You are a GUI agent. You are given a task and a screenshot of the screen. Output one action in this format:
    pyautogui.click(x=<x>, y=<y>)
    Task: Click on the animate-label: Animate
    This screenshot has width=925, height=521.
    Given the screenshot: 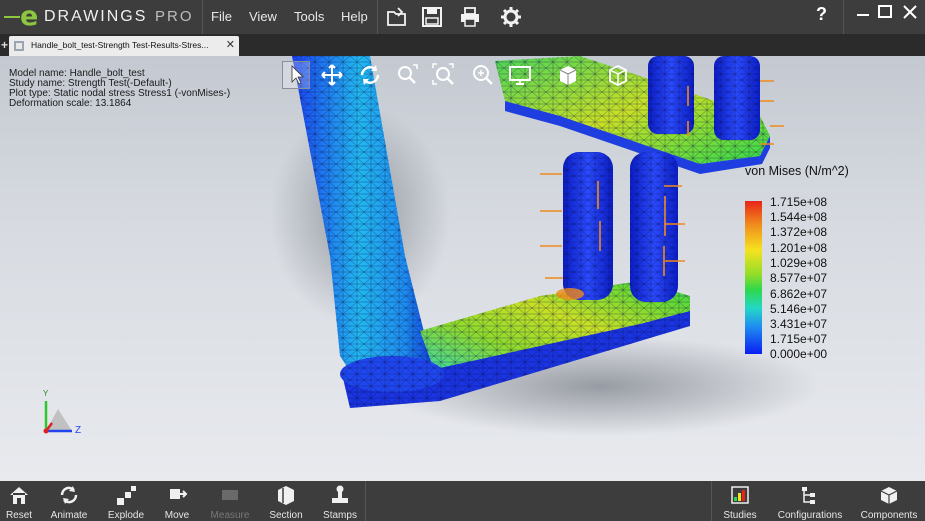 What is the action you would take?
    pyautogui.click(x=69, y=515)
    